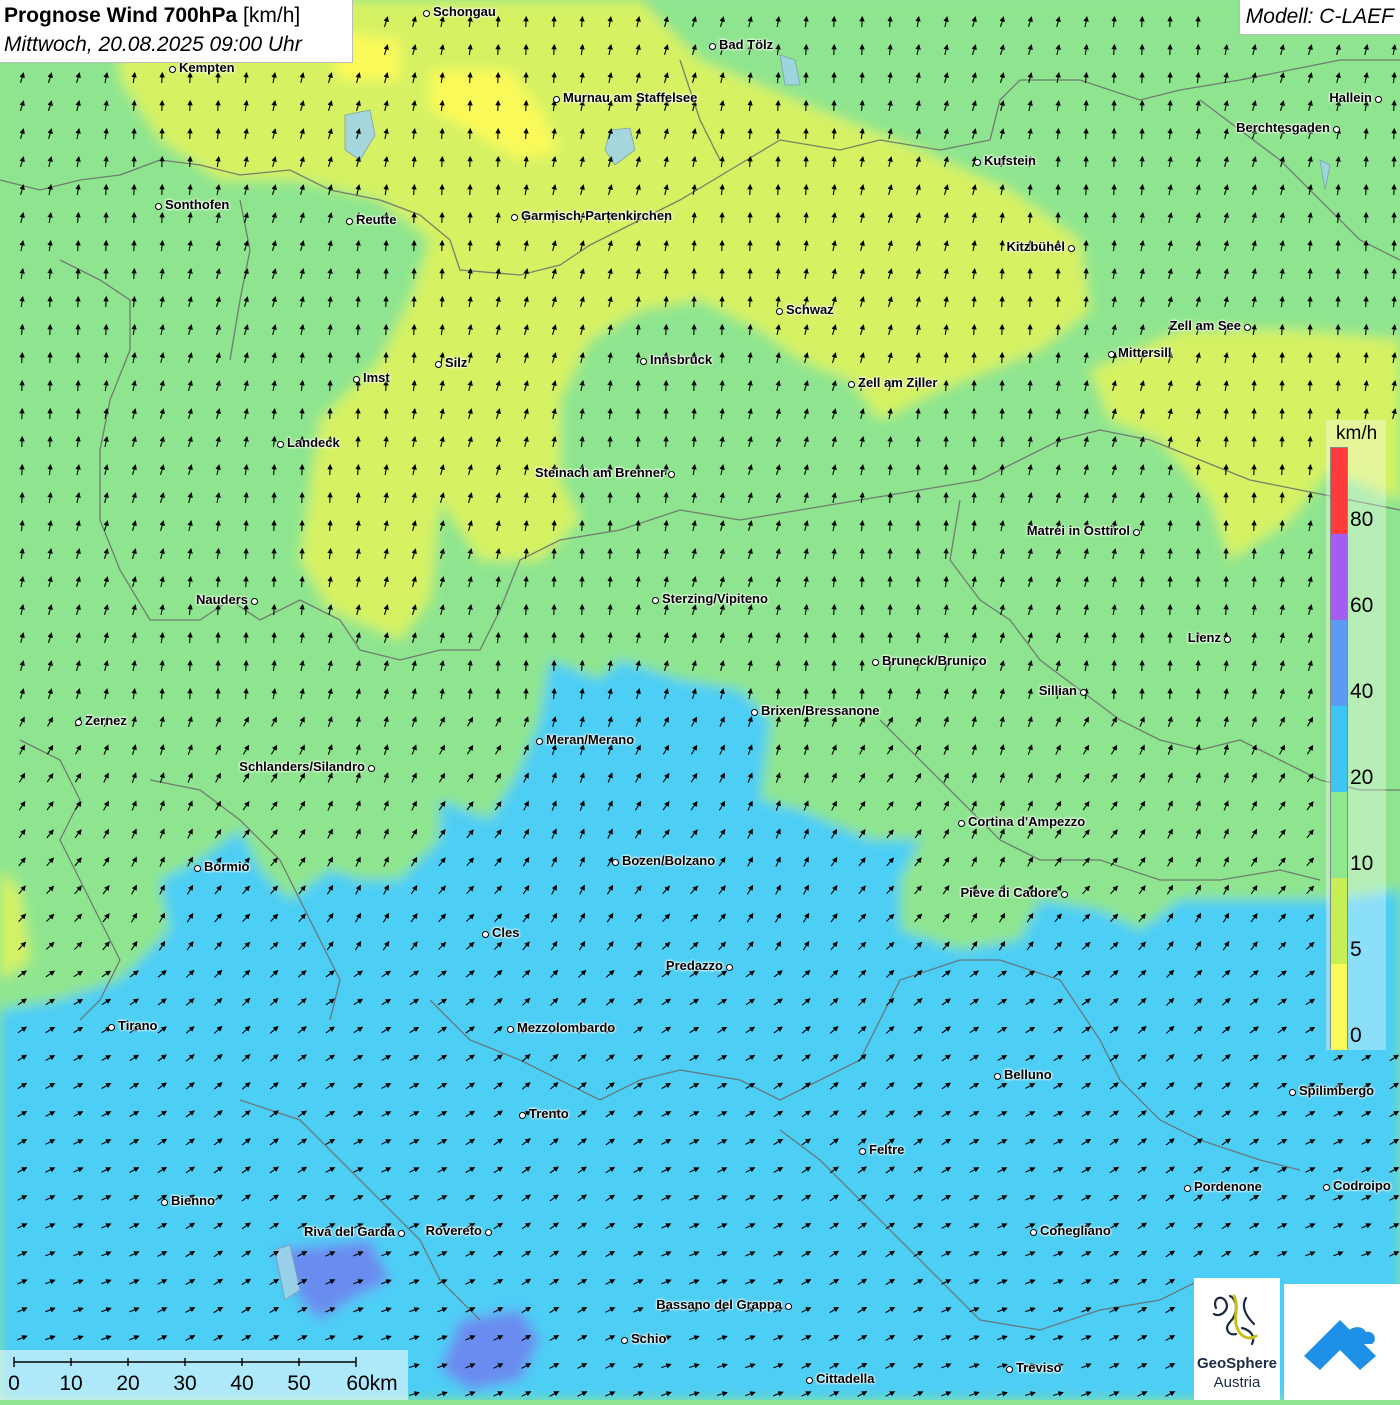 The height and width of the screenshot is (1405, 1400). Describe the element at coordinates (241, 1384) in the screenshot. I see `scale-label-40: 40` at that location.